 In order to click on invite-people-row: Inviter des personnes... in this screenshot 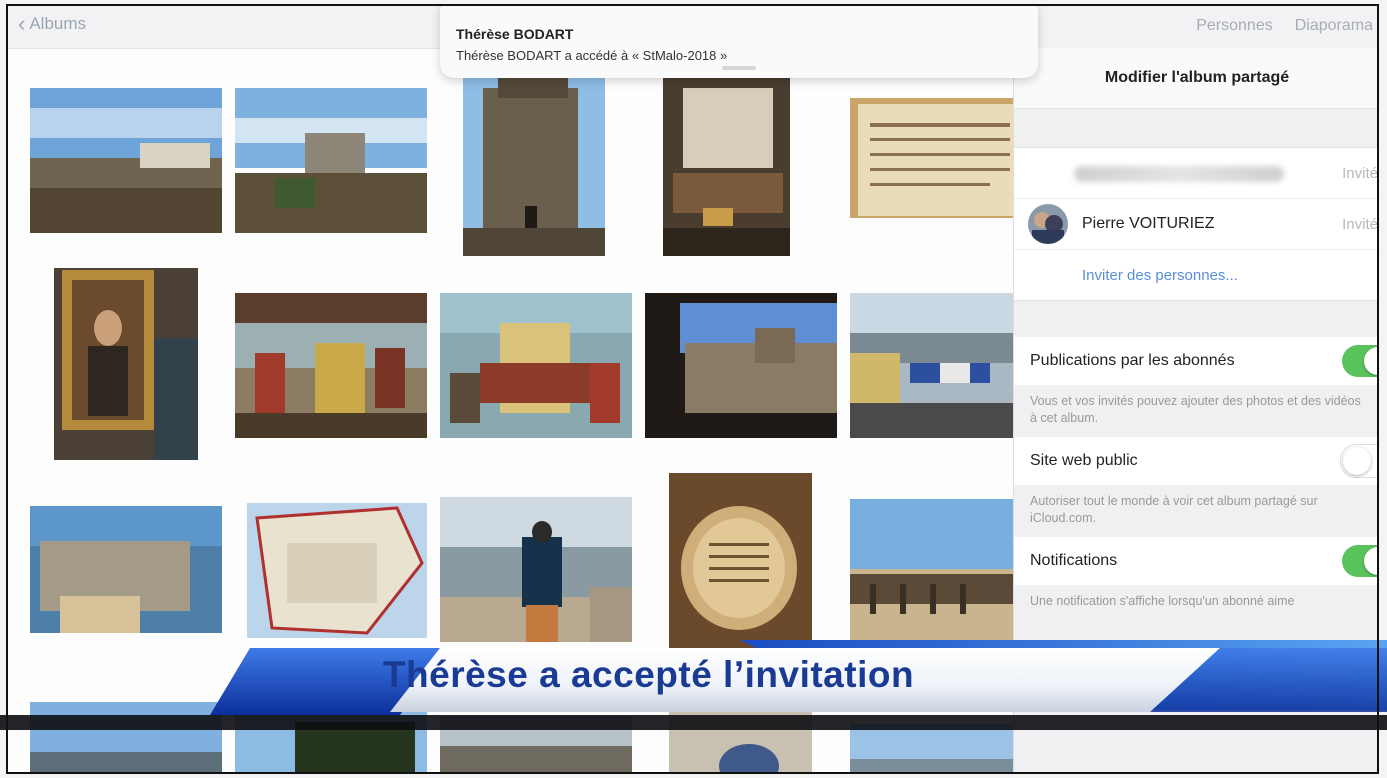, I will do `click(1196, 275)`.